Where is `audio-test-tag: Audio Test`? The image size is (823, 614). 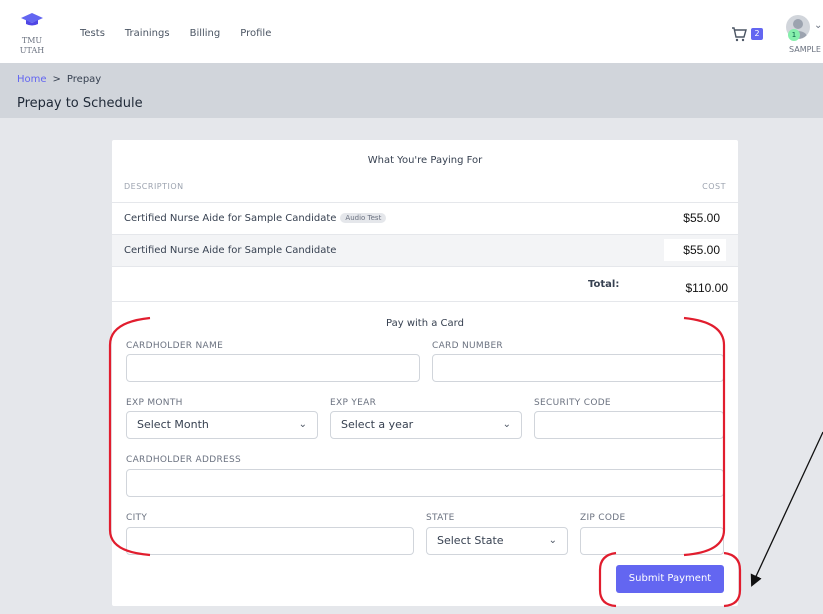 audio-test-tag: Audio Test is located at coordinates (363, 218).